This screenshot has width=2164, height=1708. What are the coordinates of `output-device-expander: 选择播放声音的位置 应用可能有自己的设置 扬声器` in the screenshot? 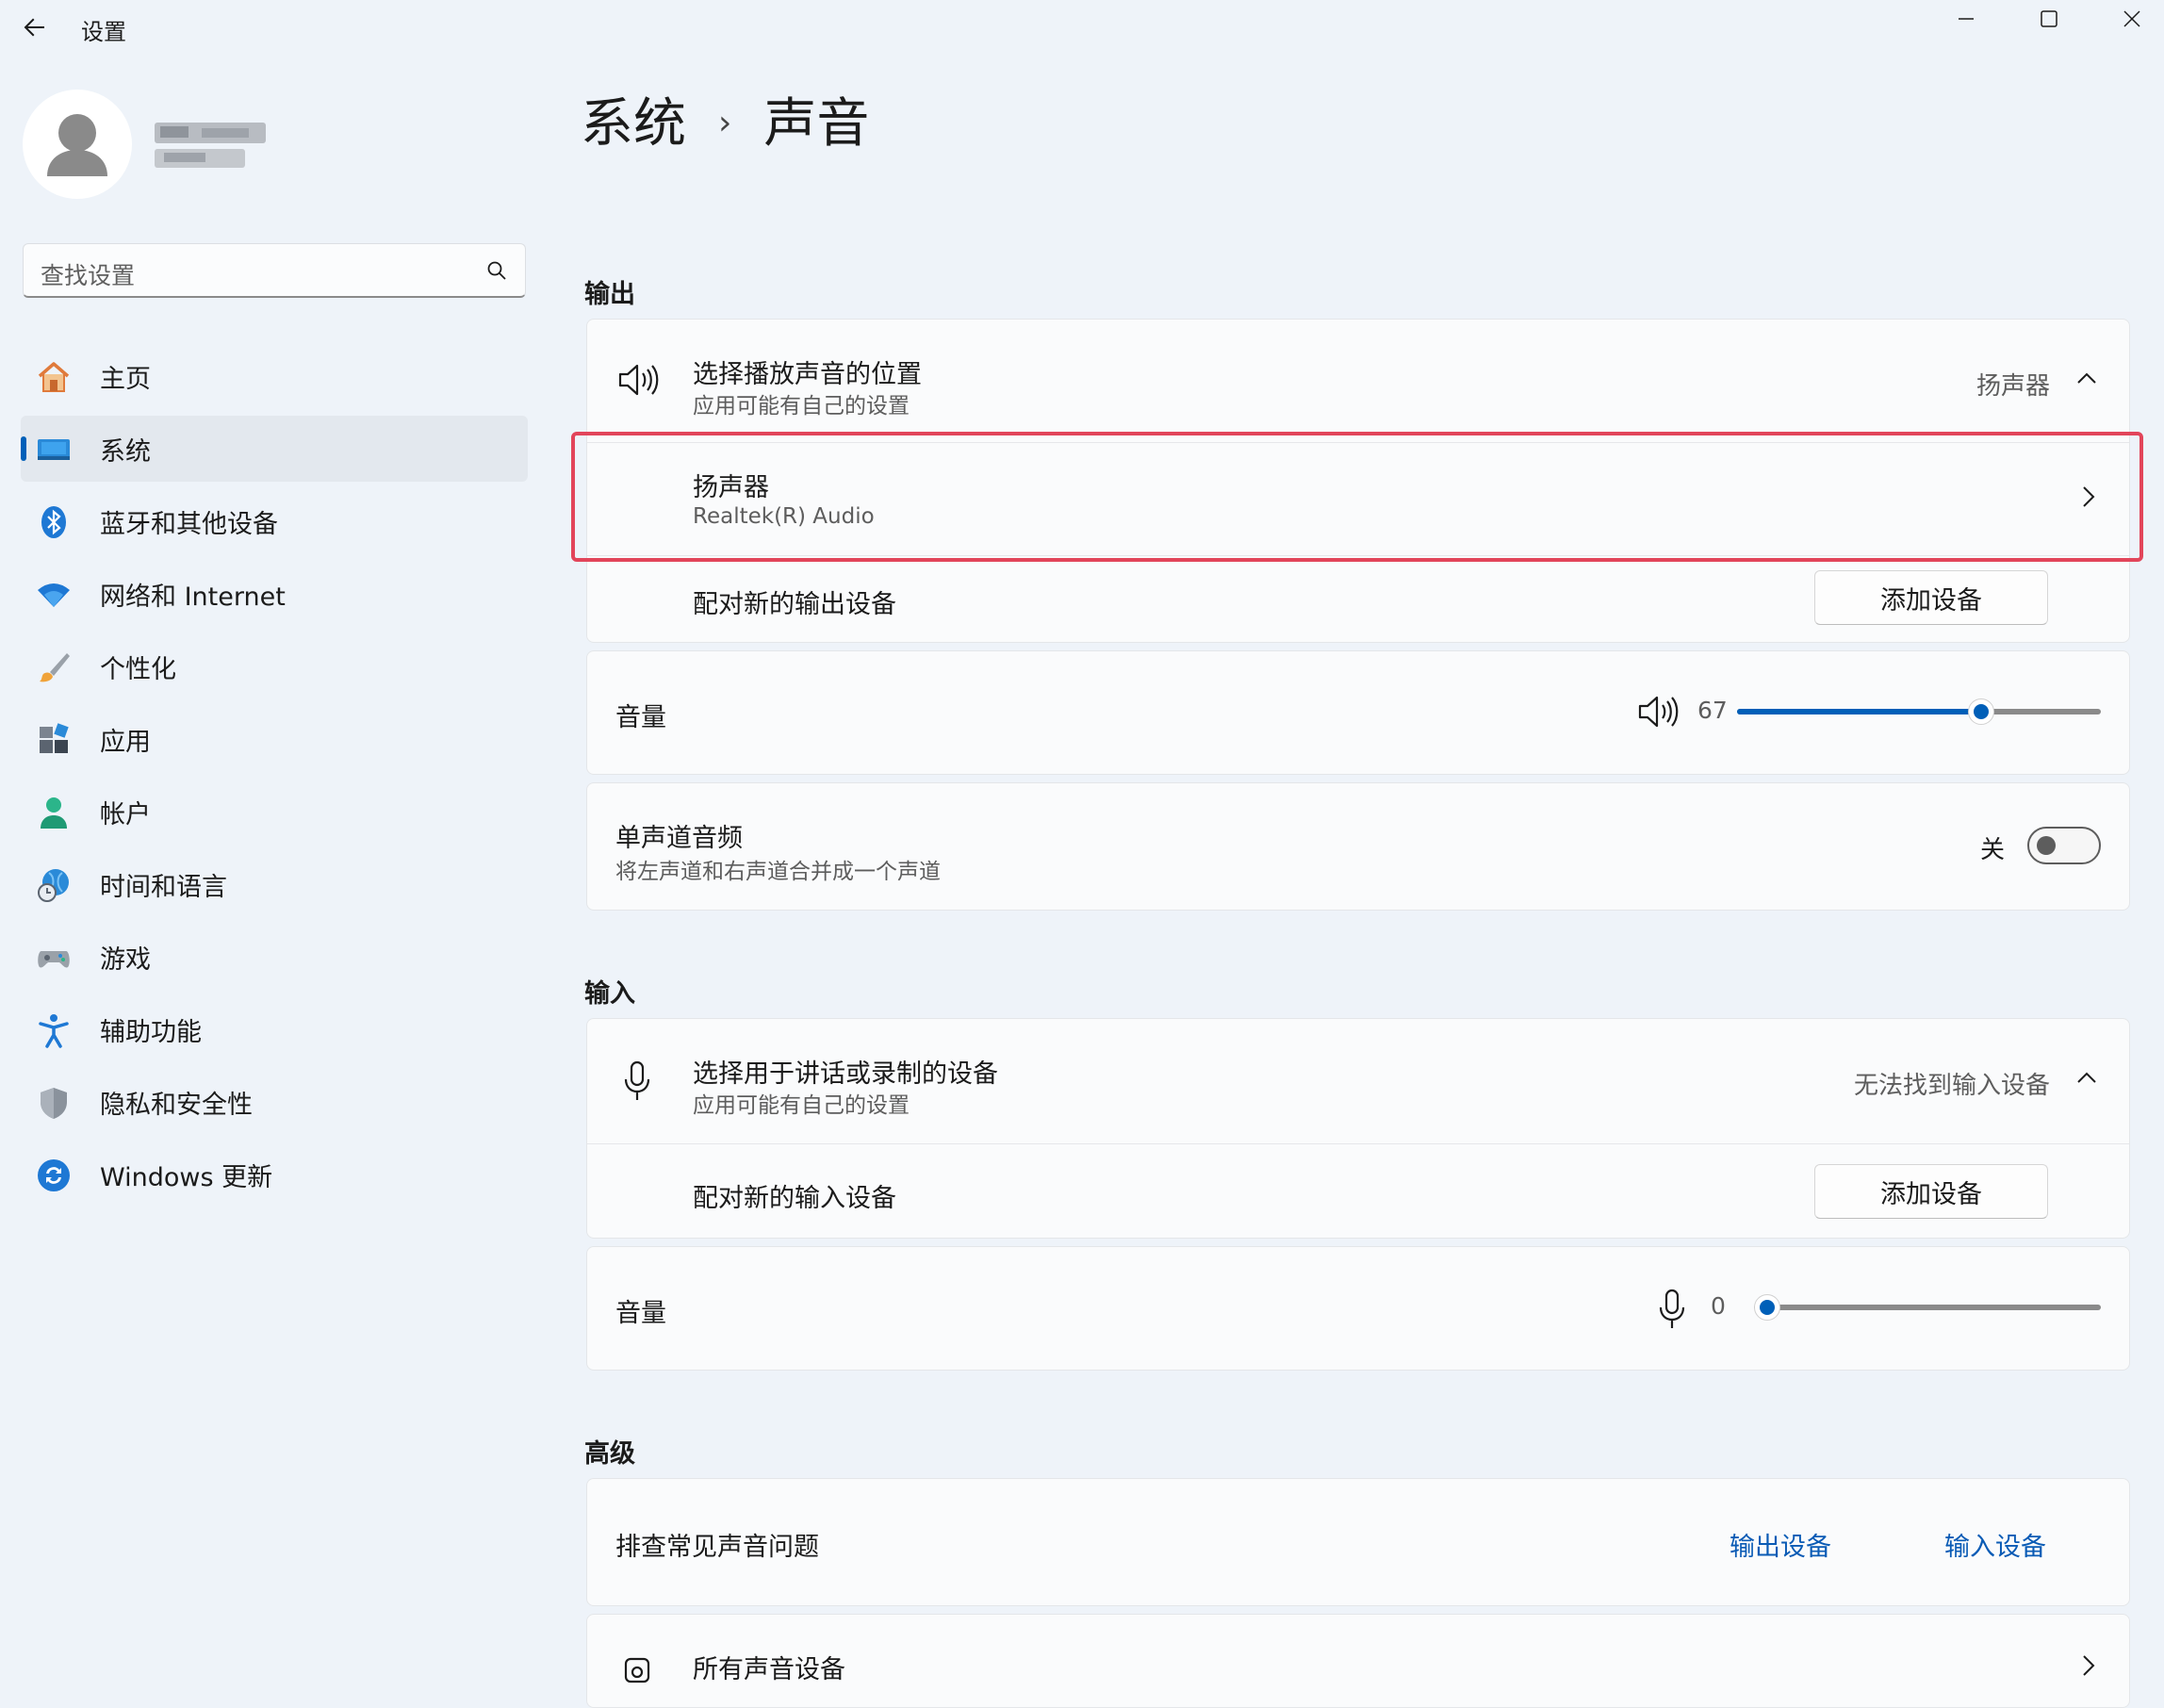 It's located at (1358, 380).